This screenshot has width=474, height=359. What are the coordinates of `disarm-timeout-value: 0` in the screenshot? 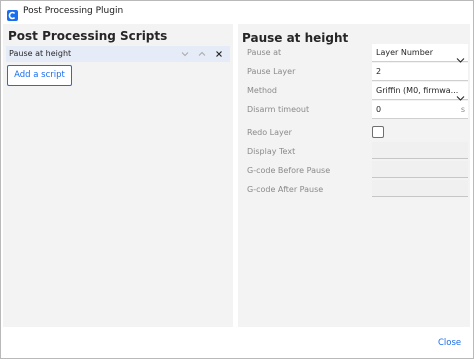 It's located at (379, 109).